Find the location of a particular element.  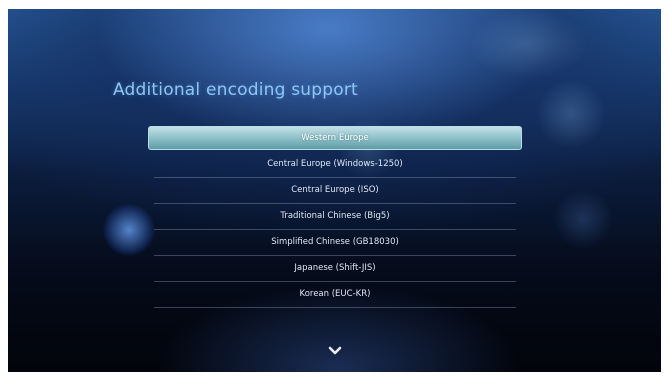

encoding-item-korean-euc-kr: Korean (EUC-KR) is located at coordinates (335, 295).